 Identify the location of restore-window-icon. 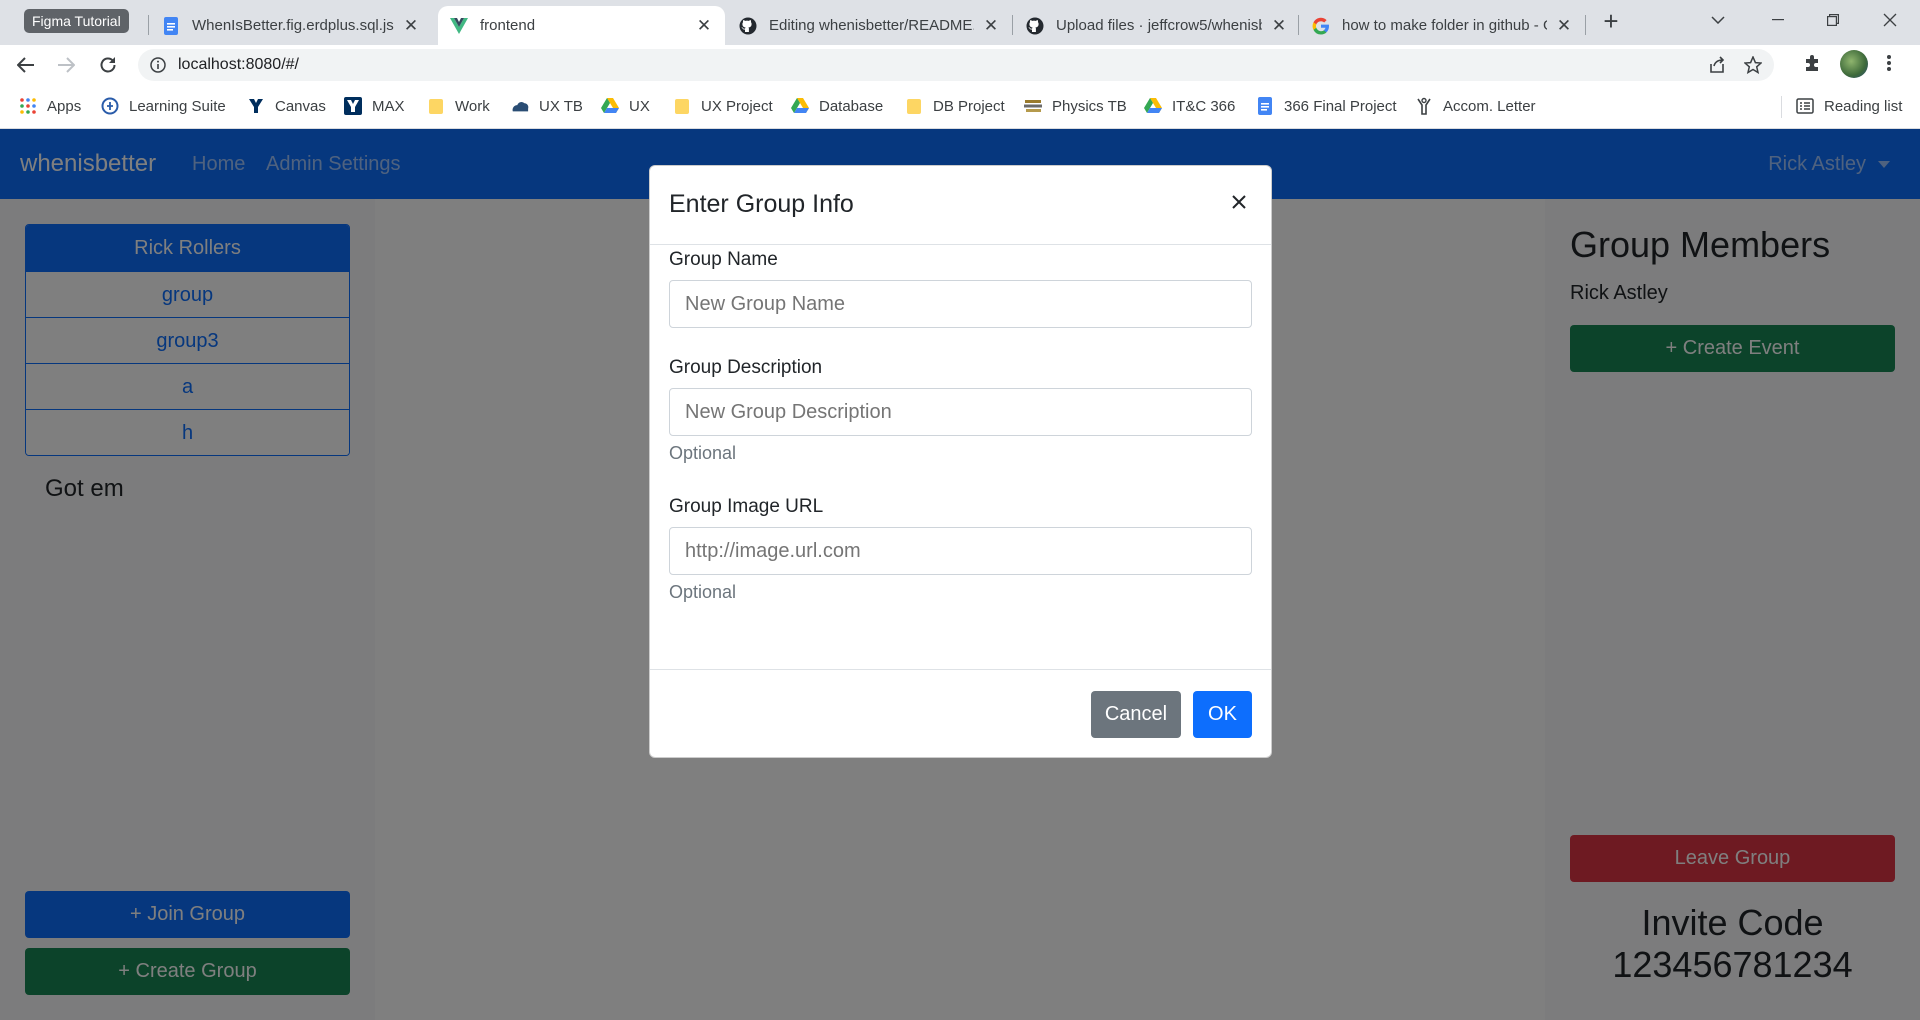
(1833, 20).